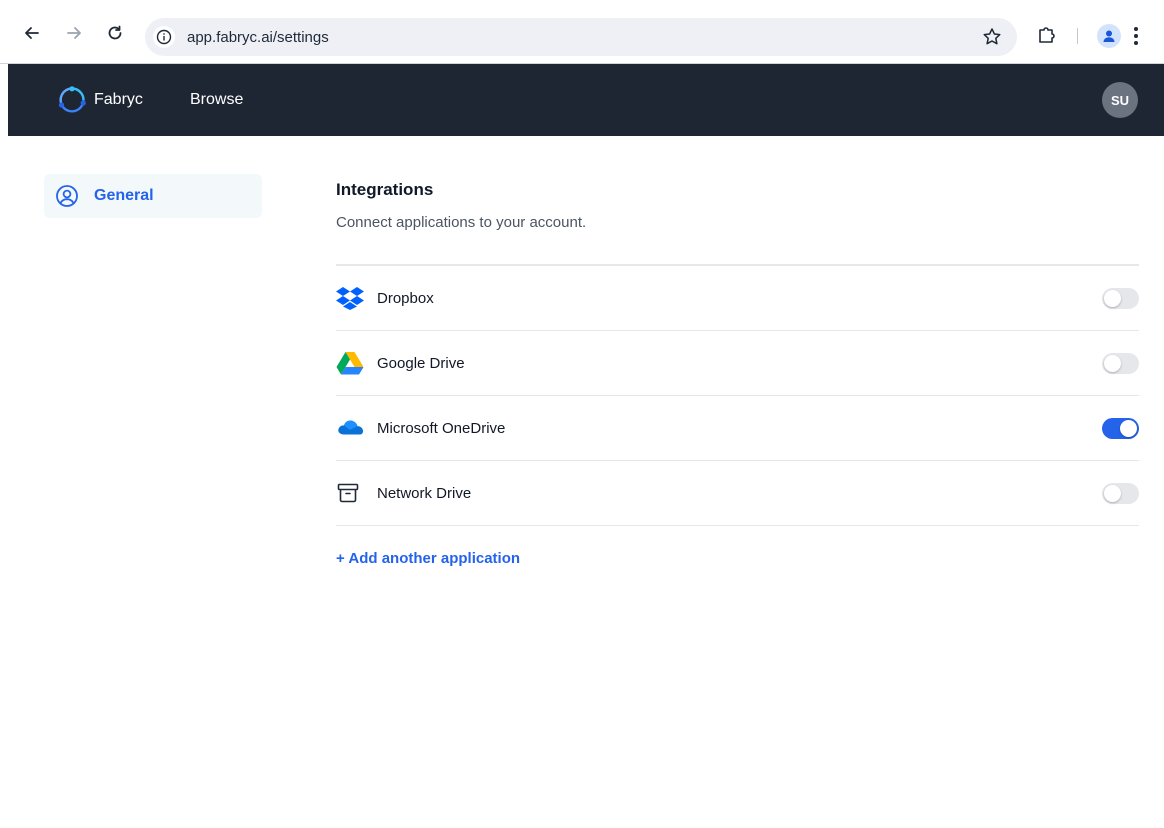 The width and height of the screenshot is (1164, 828). What do you see at coordinates (216, 100) in the screenshot?
I see `nav-browse-link: Browse` at bounding box center [216, 100].